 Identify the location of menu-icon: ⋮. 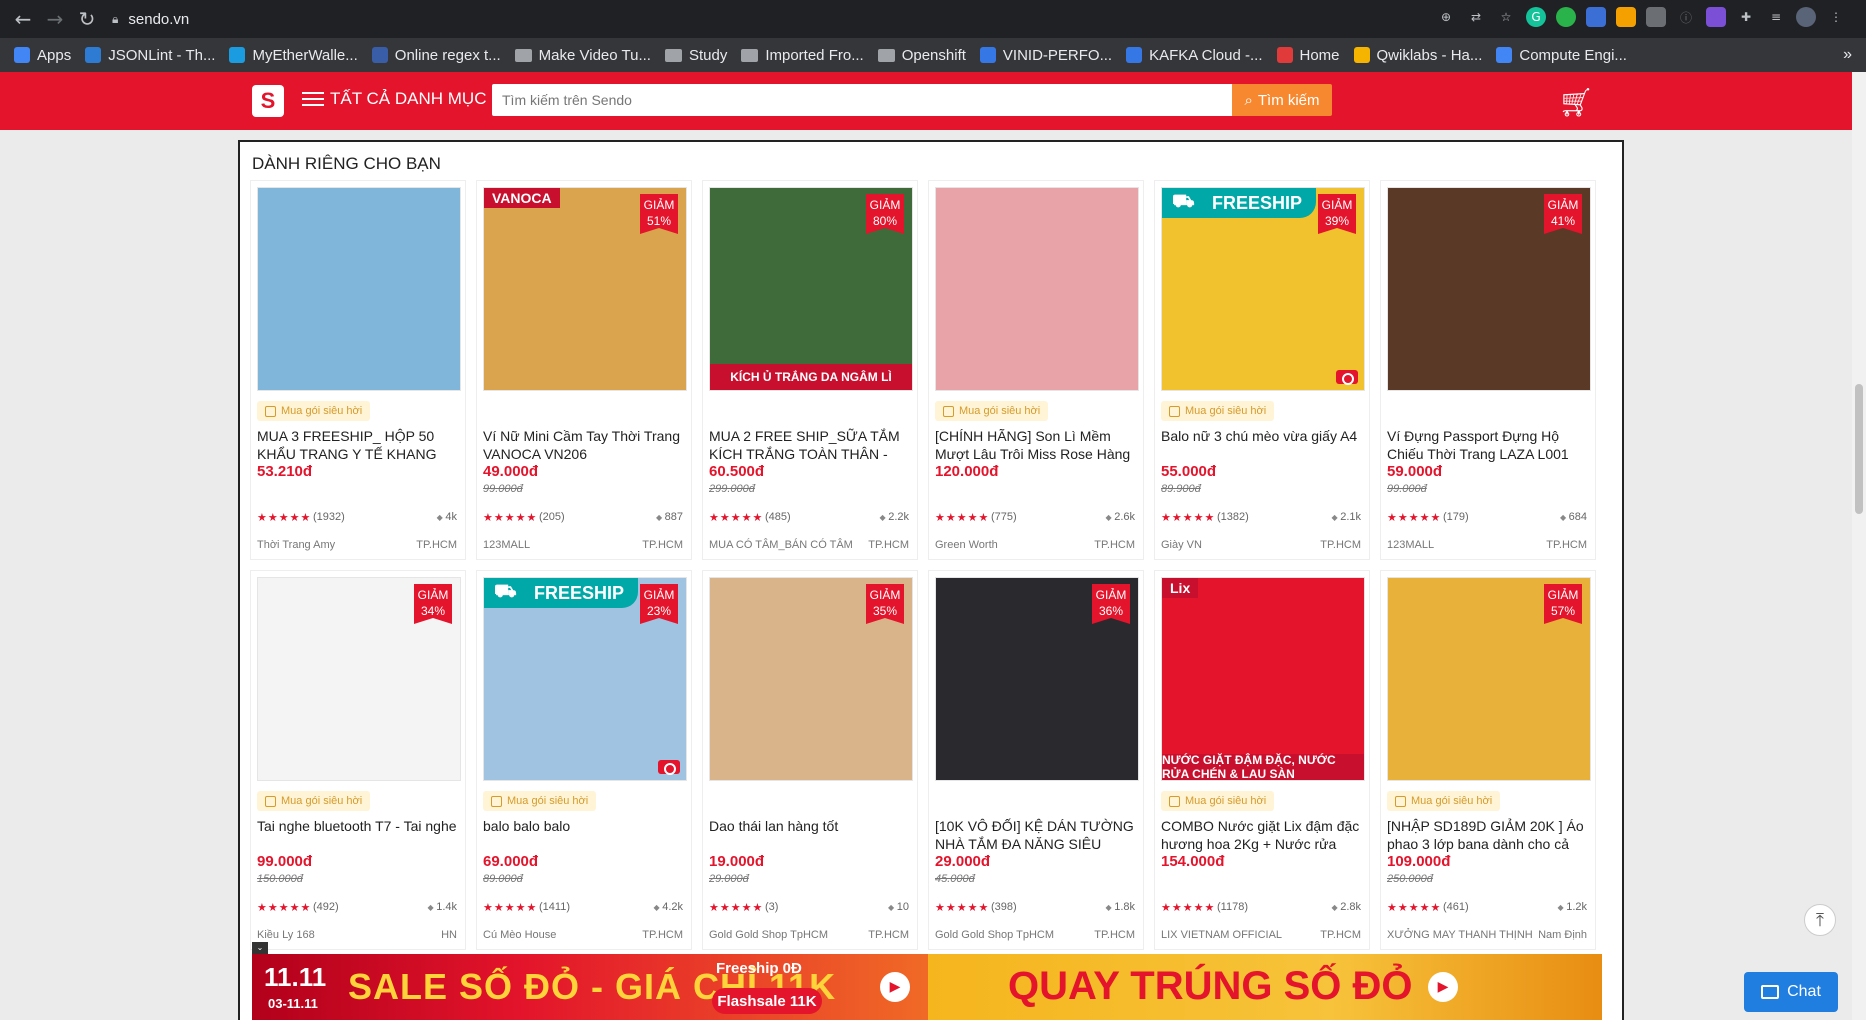
(1836, 17).